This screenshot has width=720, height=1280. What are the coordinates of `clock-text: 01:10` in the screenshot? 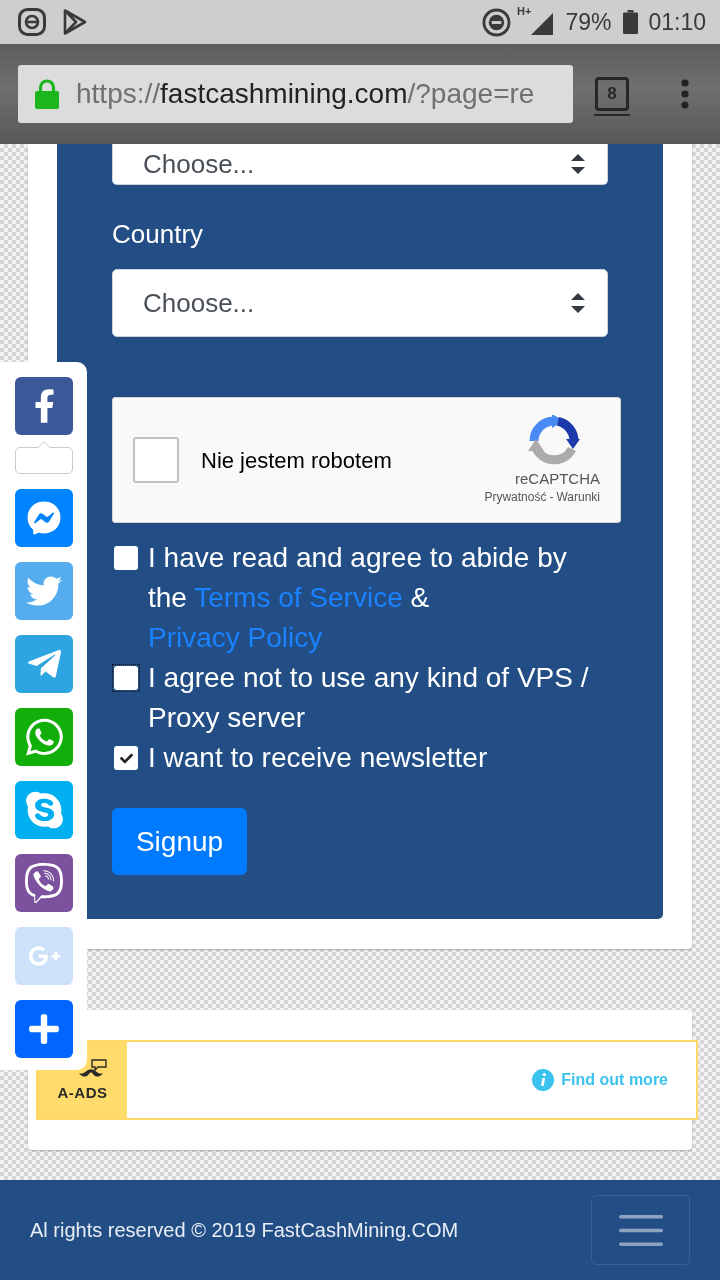 It's located at (677, 22).